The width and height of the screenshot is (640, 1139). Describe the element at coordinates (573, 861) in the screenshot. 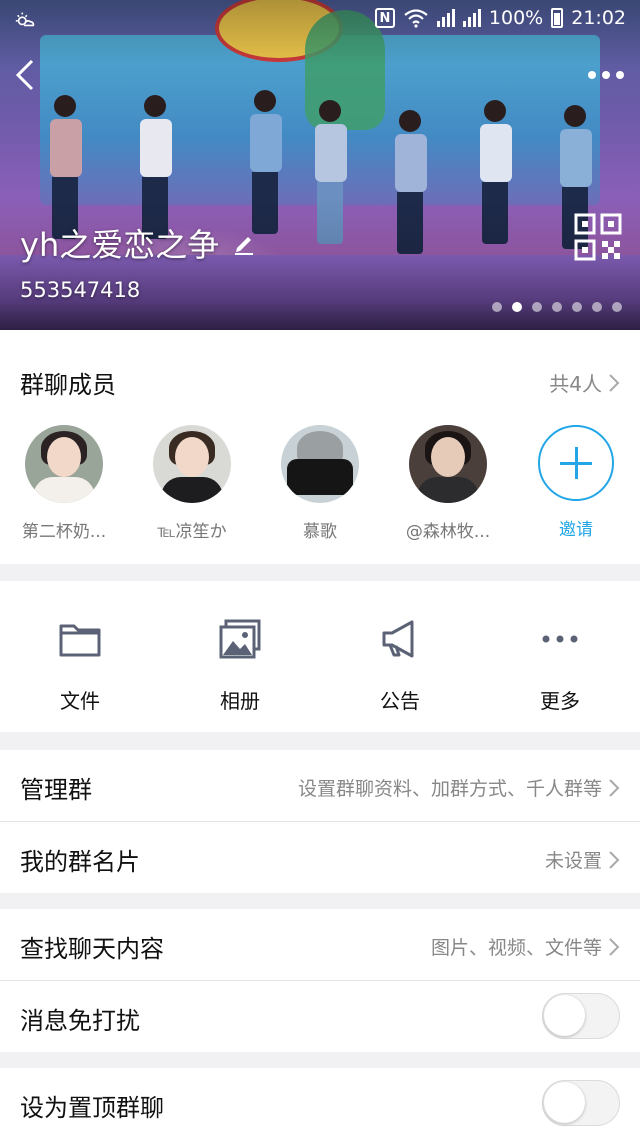

I see `row-value-text: 未设置` at that location.